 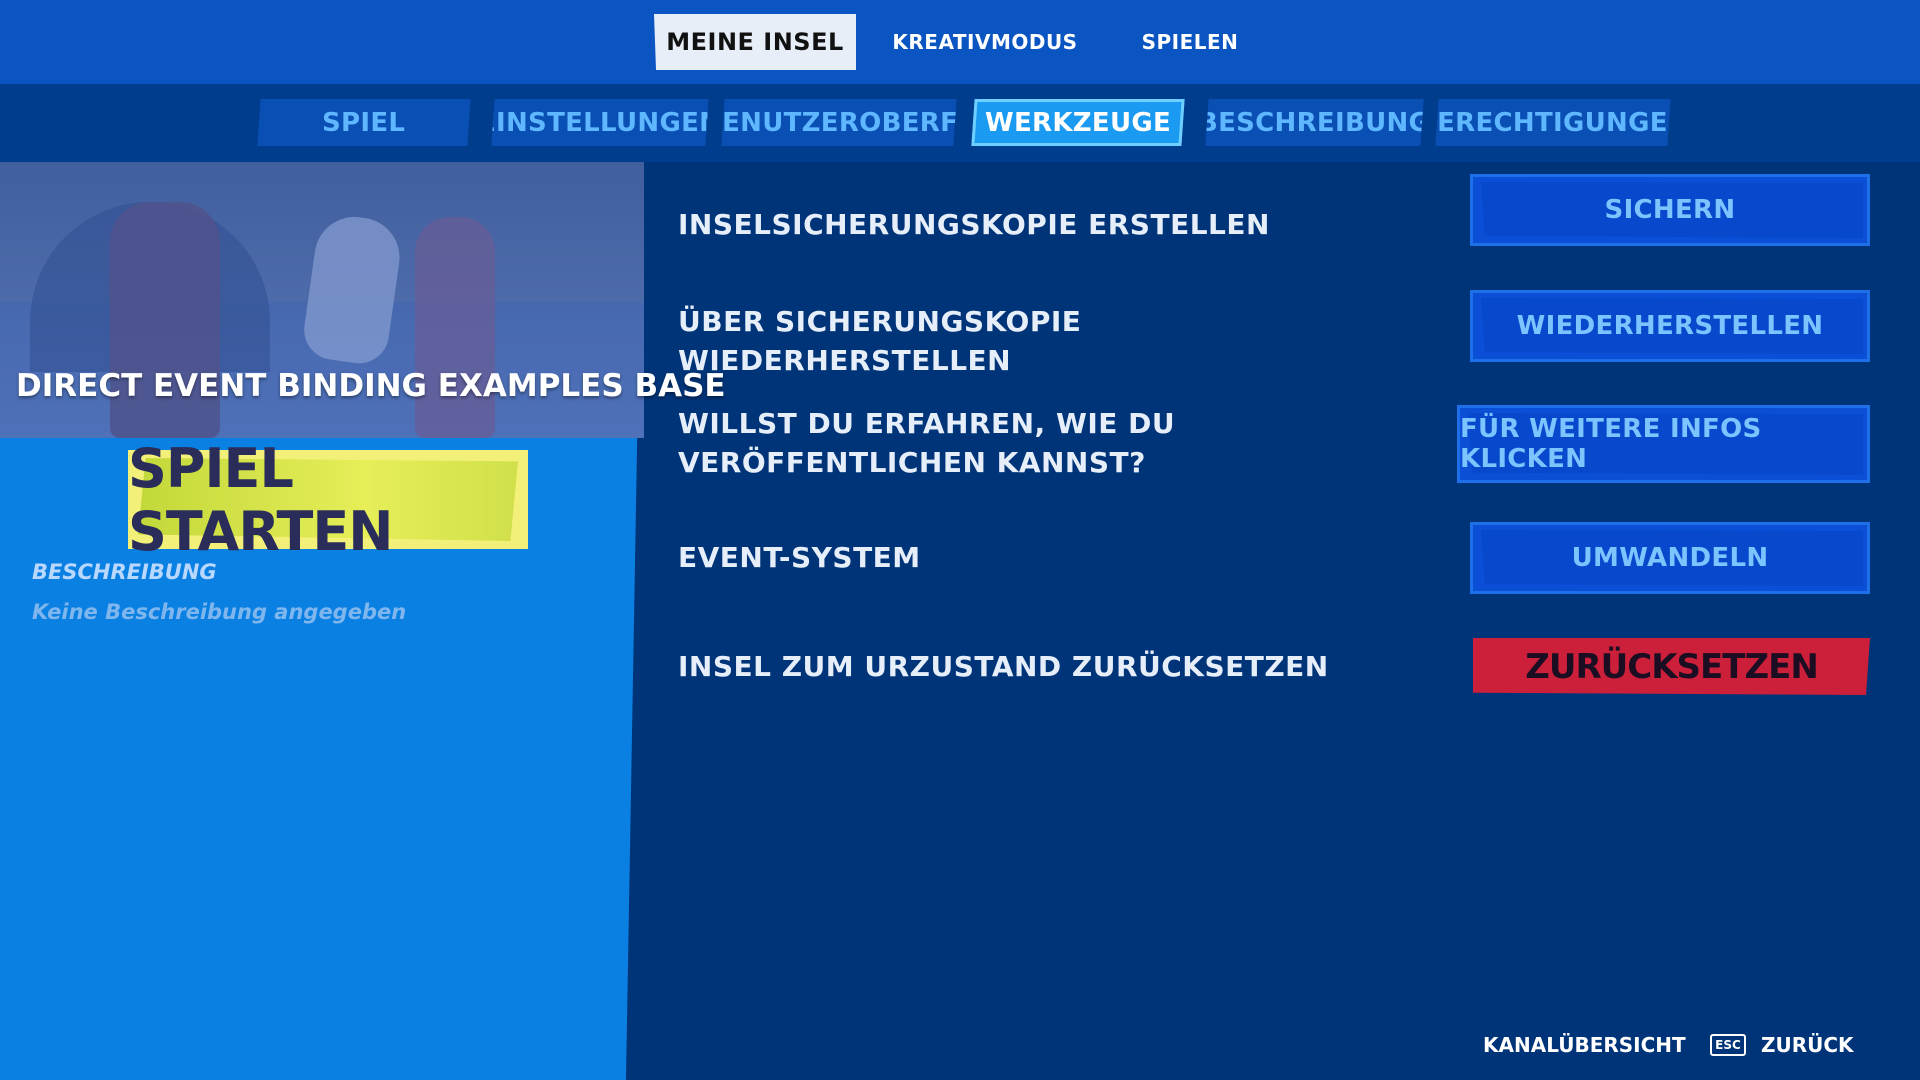 I want to click on subtab-einstellungen: EINSTELLUNGEN, so click(x=600, y=122).